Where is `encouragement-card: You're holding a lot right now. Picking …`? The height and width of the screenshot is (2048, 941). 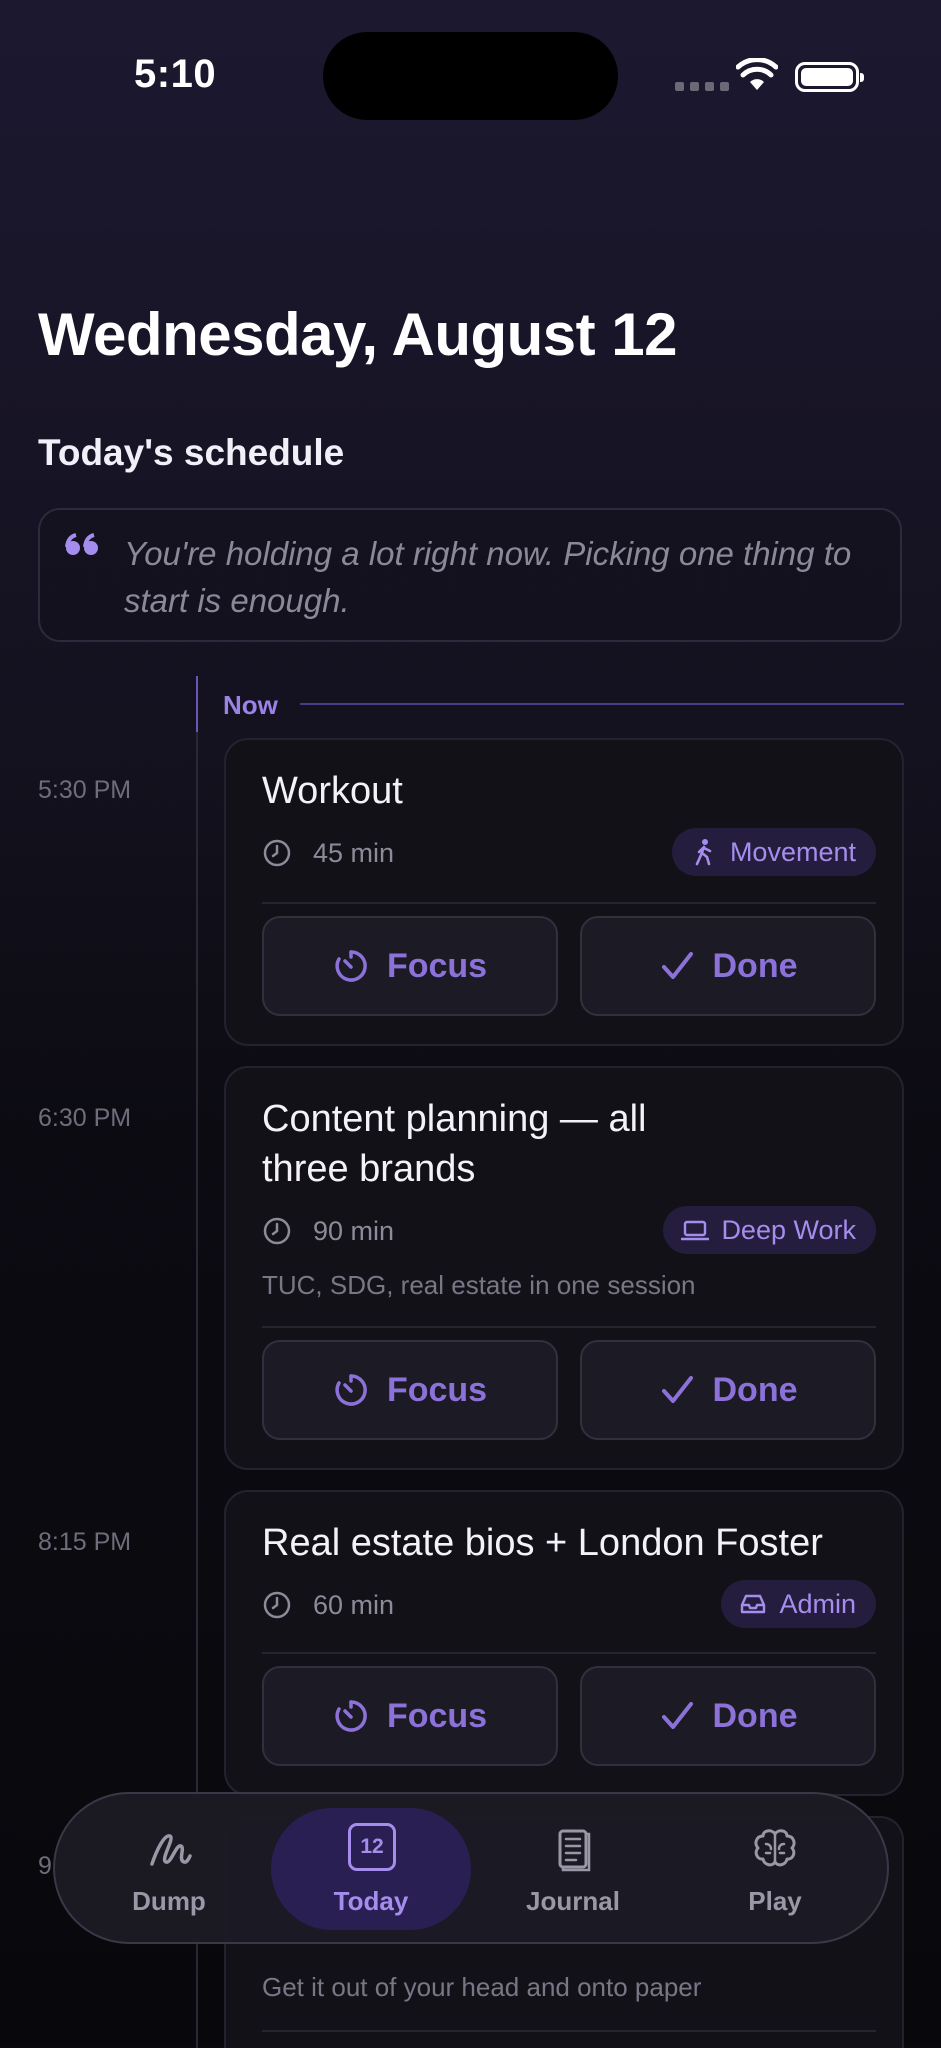
encouragement-card: You're holding a lot right now. Picking … is located at coordinates (470, 575).